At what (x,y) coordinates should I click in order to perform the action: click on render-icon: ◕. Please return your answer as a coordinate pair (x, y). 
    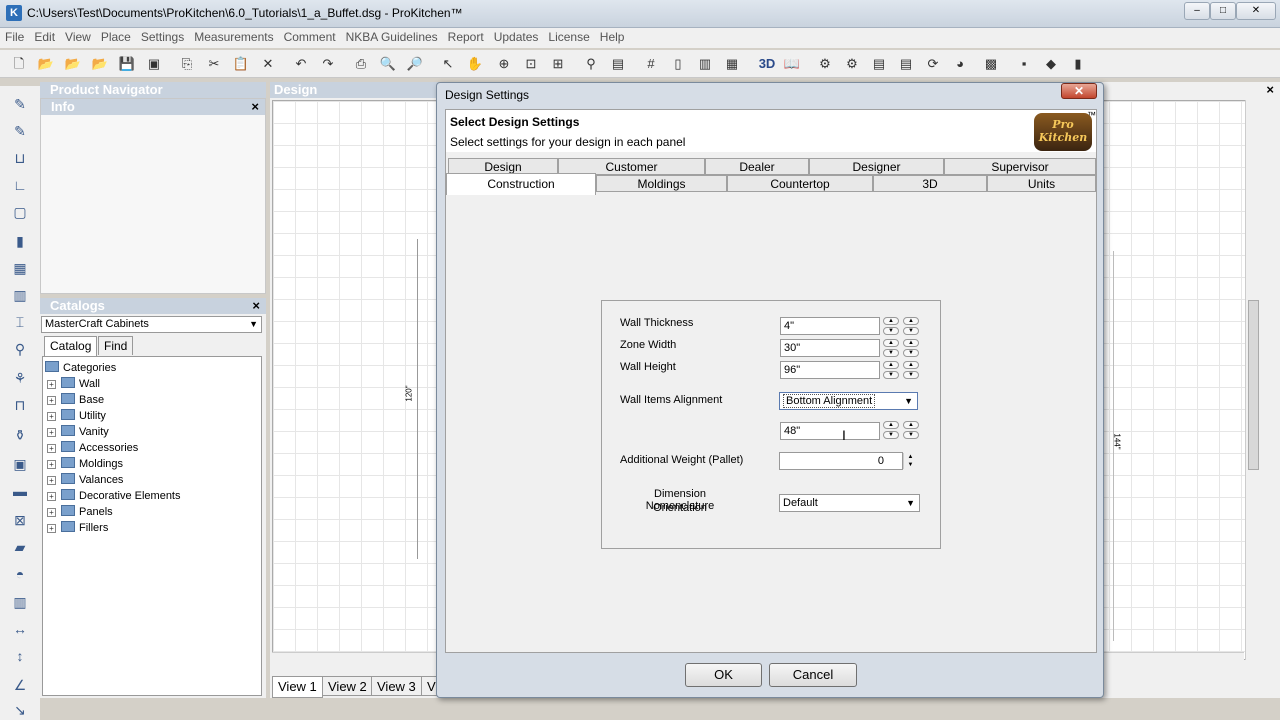
    Looking at the image, I should click on (960, 64).